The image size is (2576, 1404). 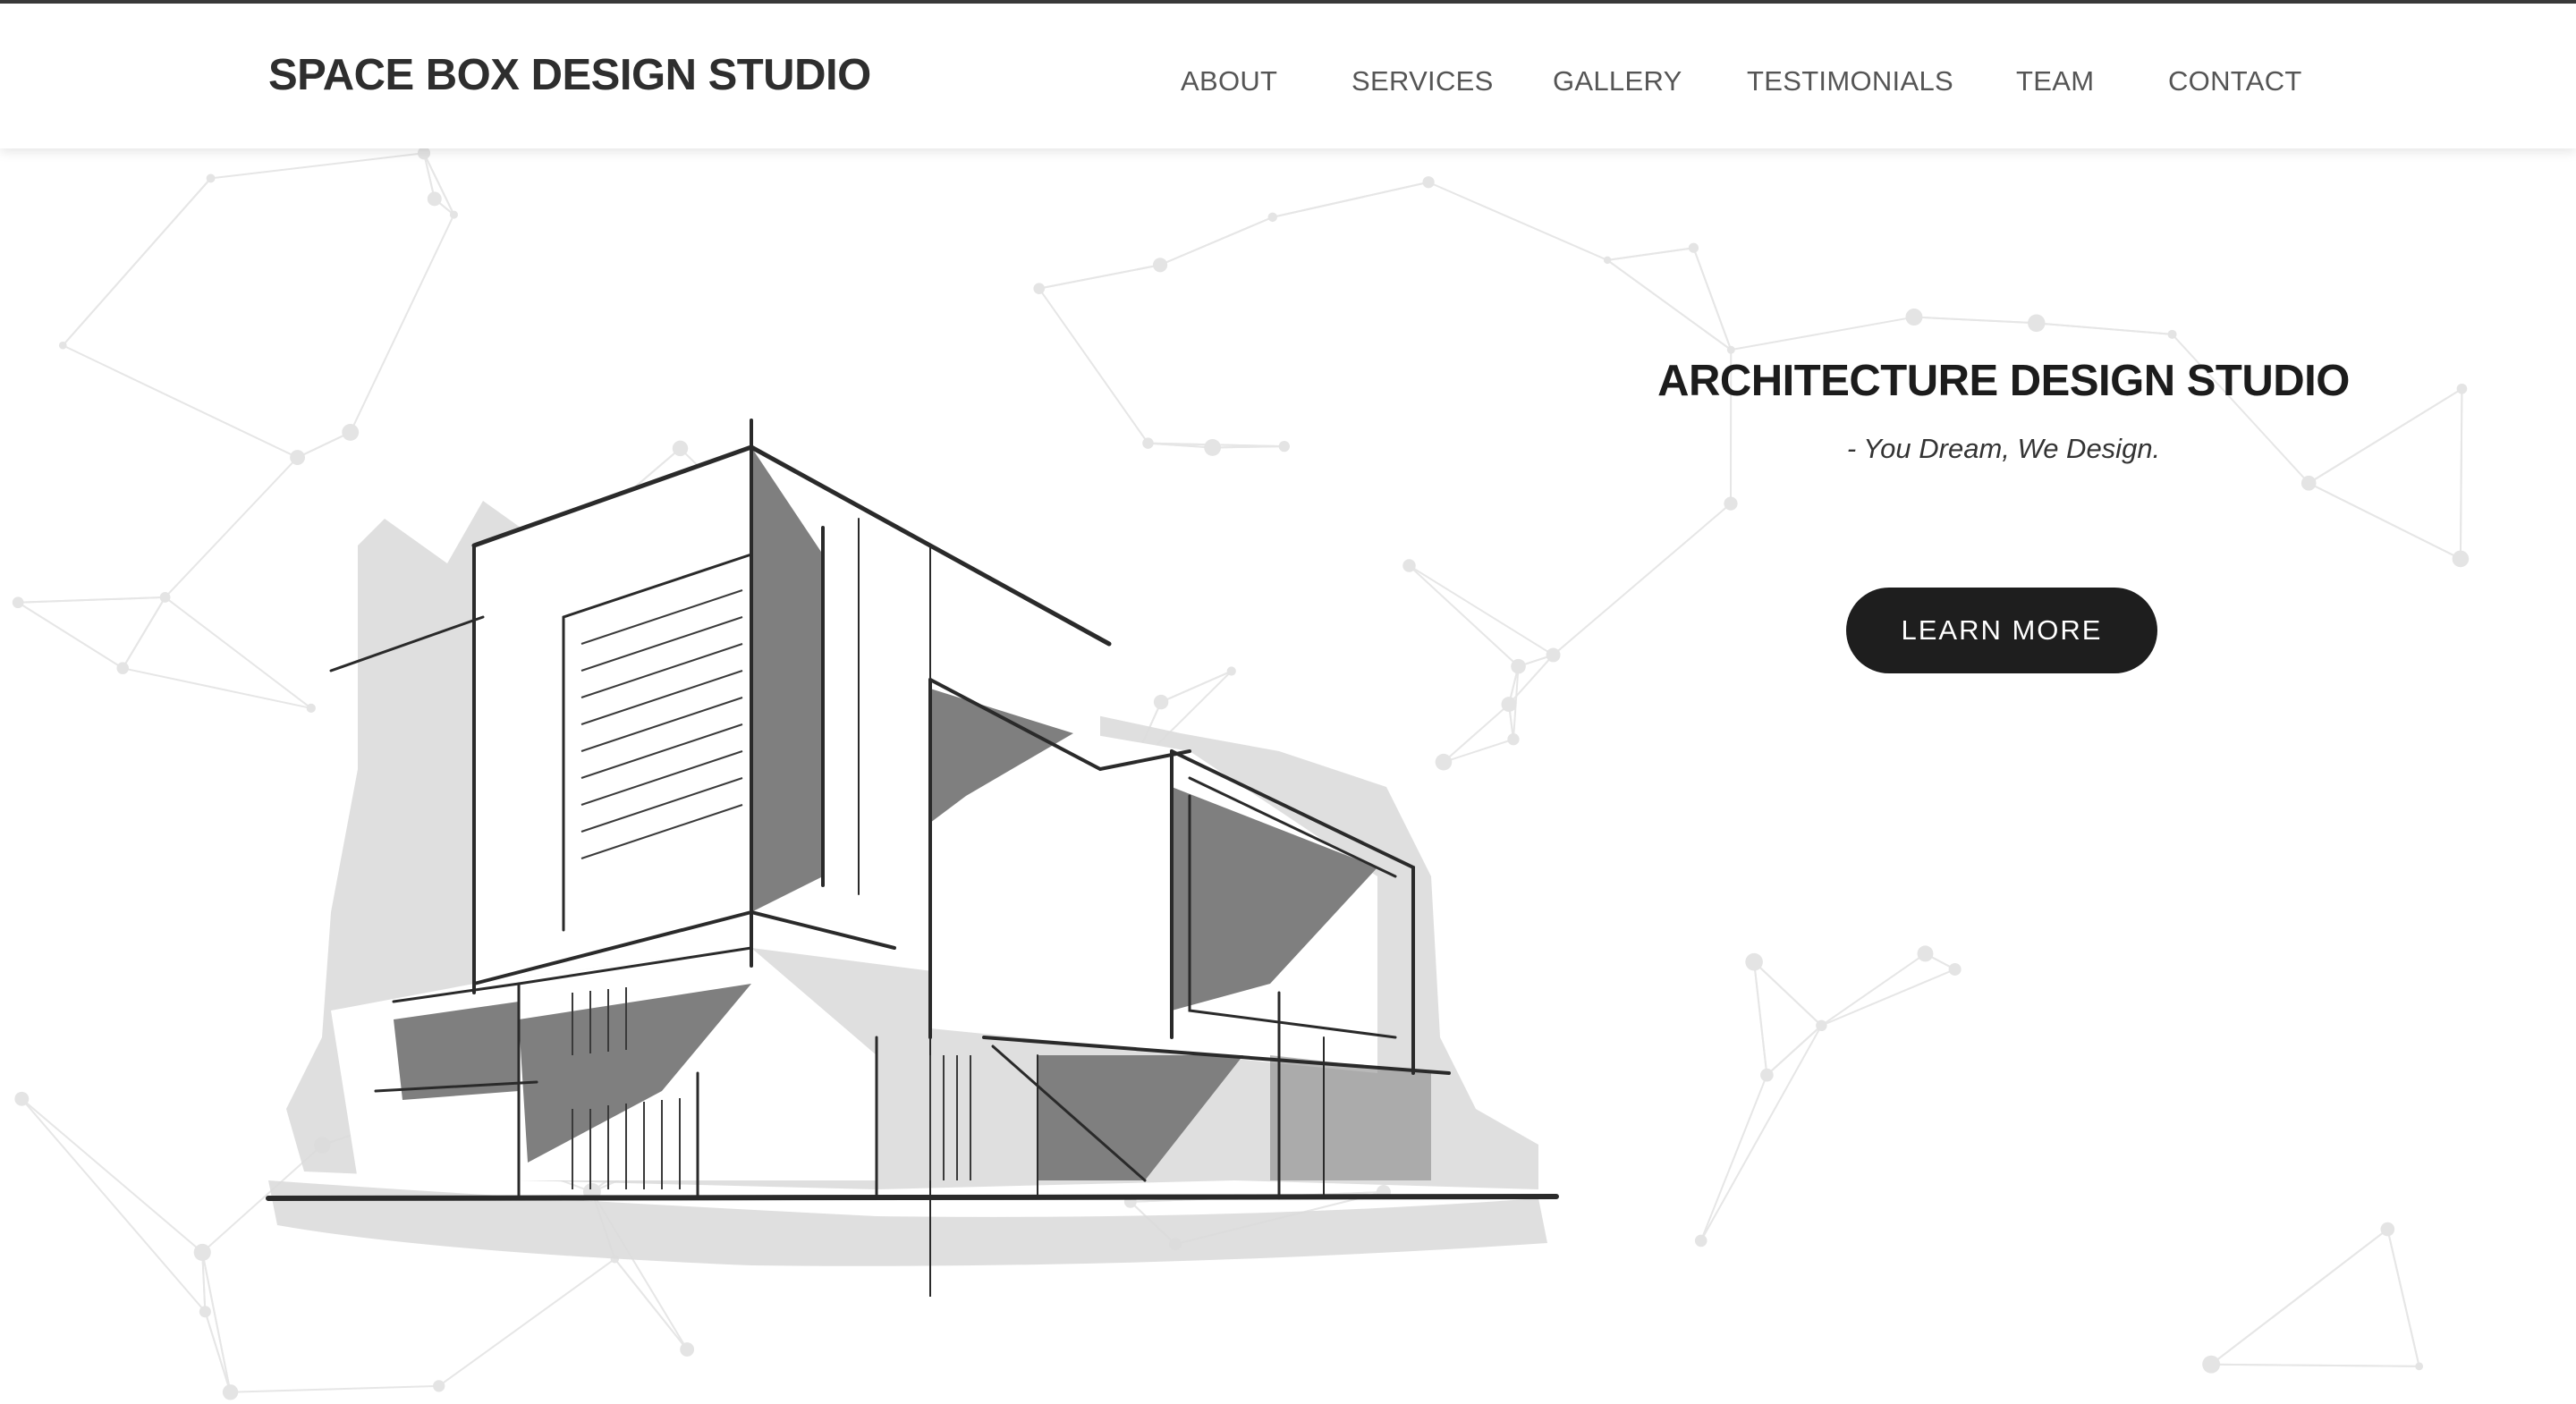 I want to click on nav-services: SERVICES, so click(x=1423, y=81).